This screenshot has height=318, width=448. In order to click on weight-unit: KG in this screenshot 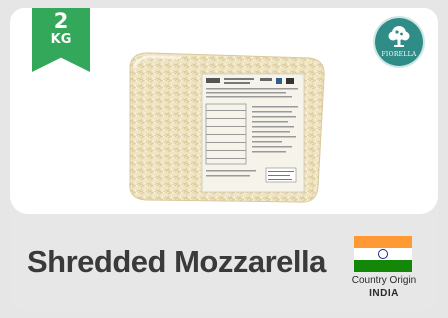, I will do `click(61, 39)`.